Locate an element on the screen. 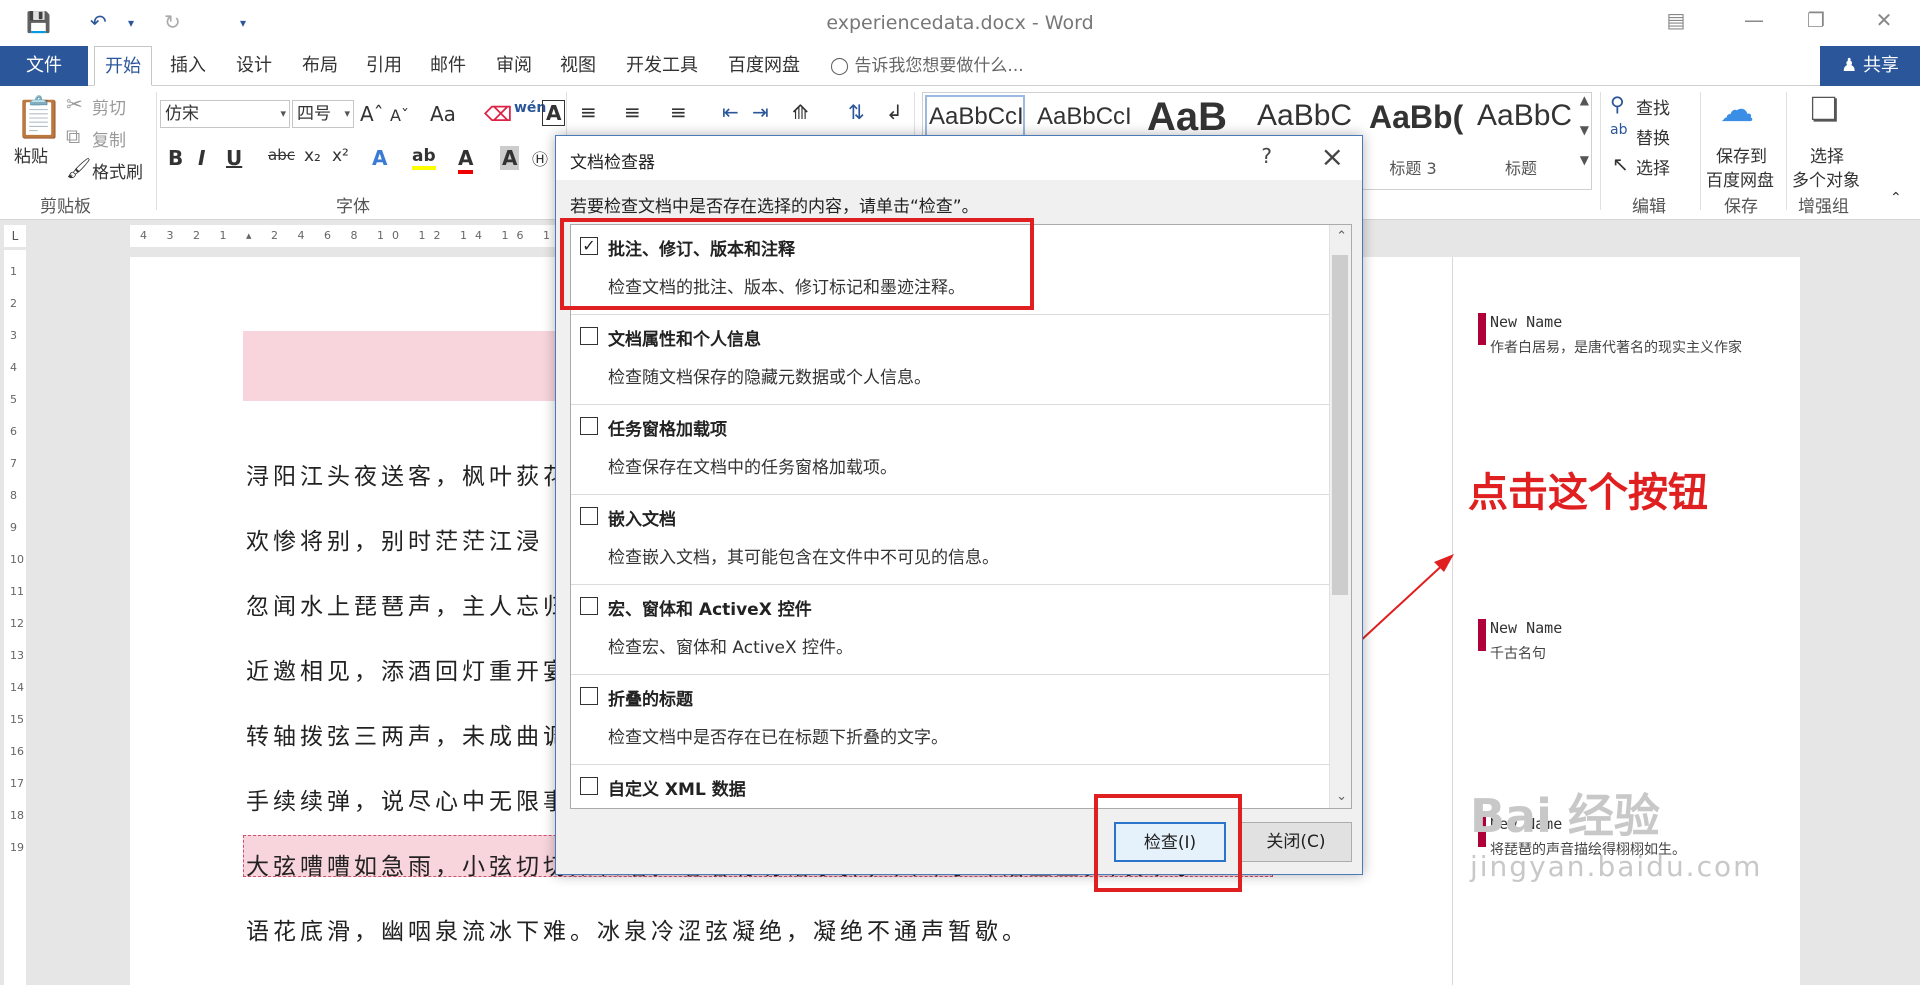 This screenshot has height=985, width=1920. character-border-icon: A is located at coordinates (554, 113).